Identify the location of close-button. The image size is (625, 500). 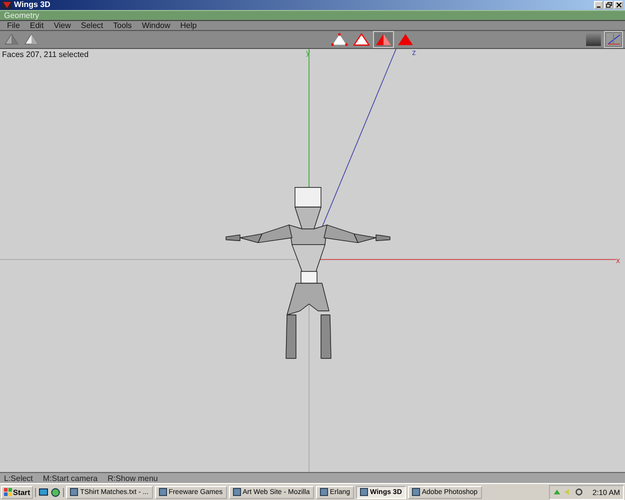
(618, 5).